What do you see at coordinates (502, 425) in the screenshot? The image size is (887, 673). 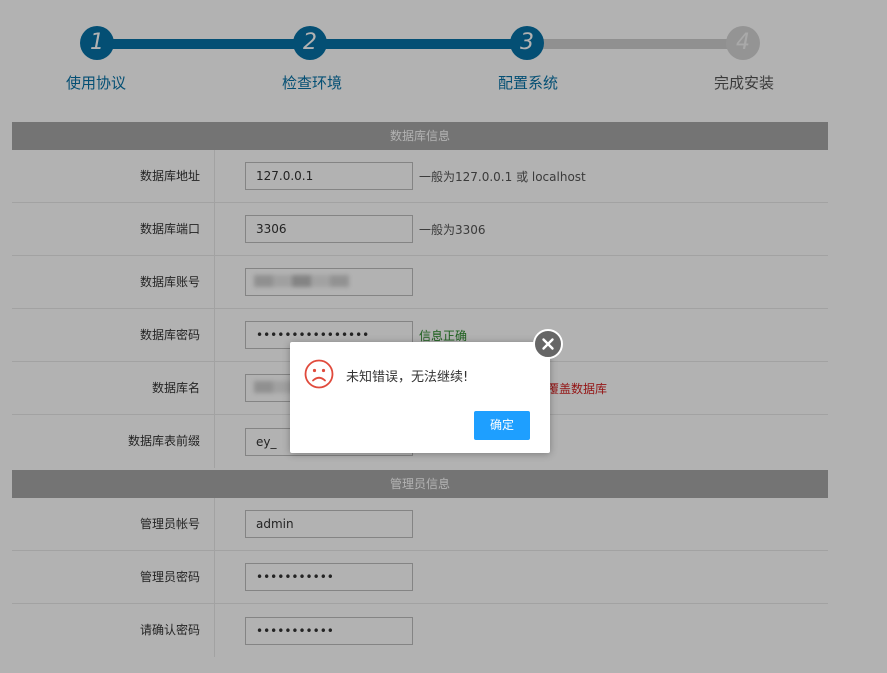 I see `confirm-button: 确定` at bounding box center [502, 425].